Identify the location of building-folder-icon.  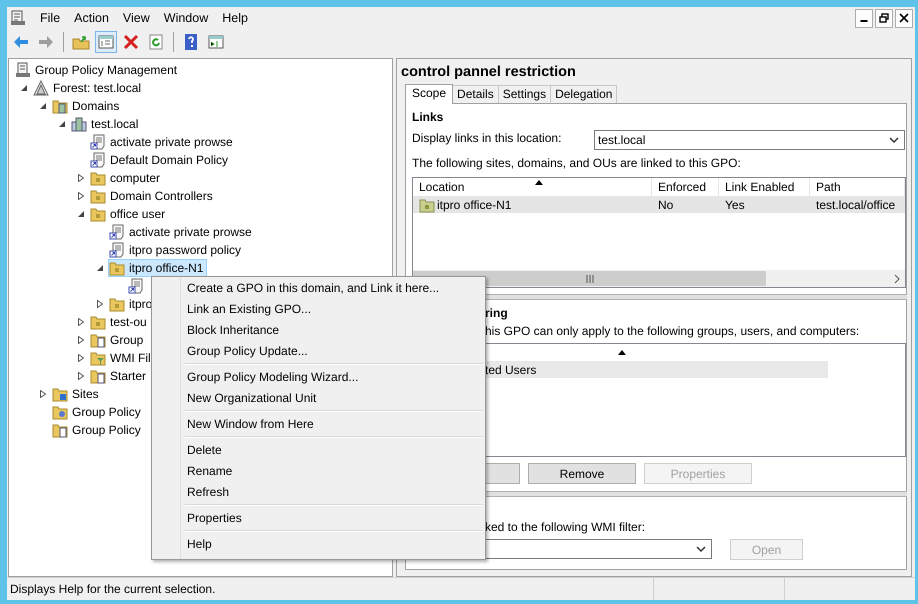
(60, 106).